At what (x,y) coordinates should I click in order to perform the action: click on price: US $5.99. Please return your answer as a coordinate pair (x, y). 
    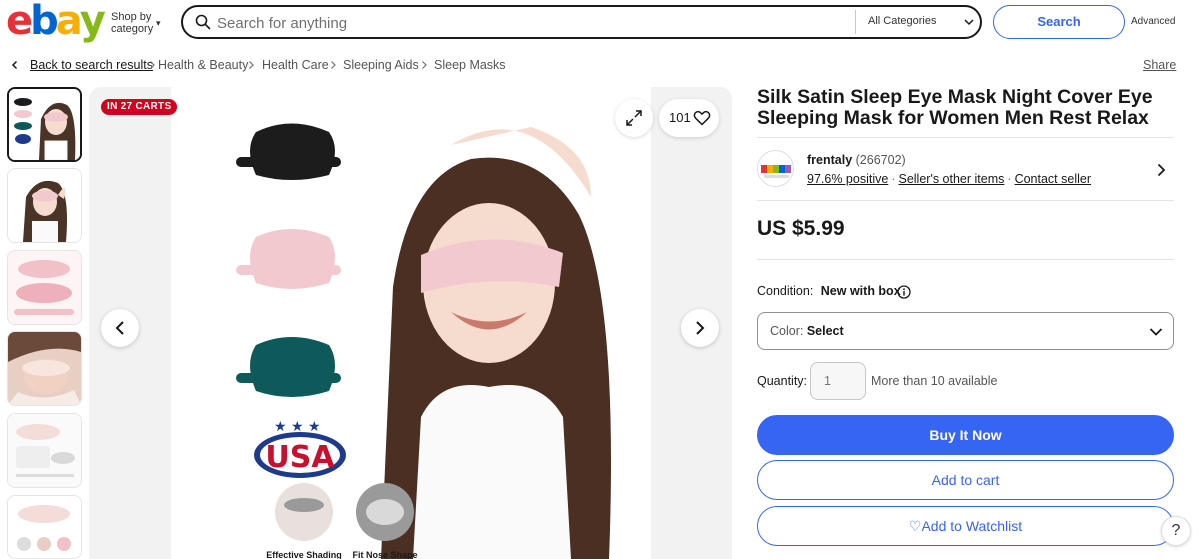
    Looking at the image, I should click on (801, 228).